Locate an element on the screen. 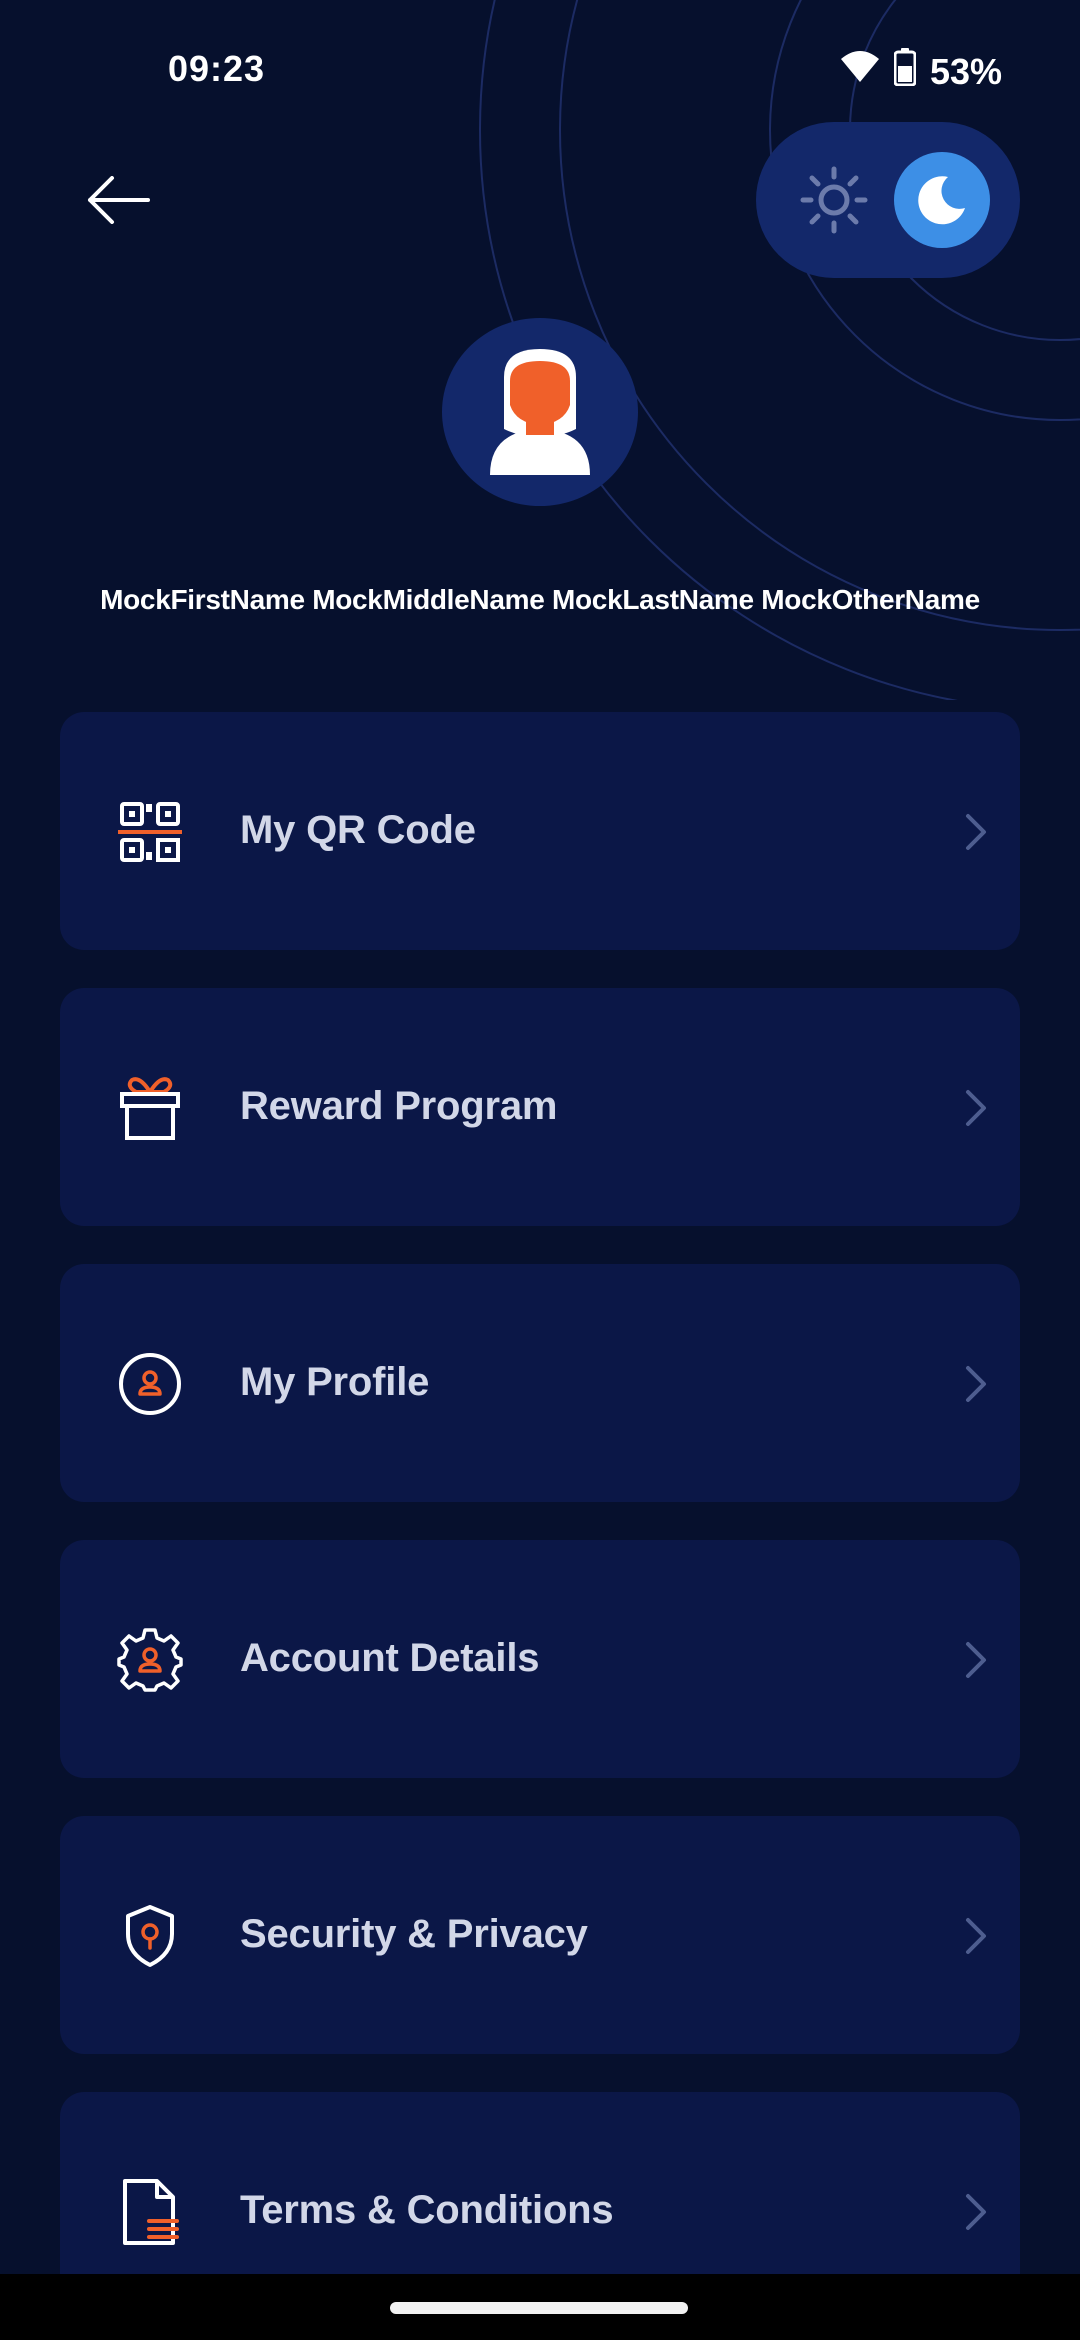 This screenshot has width=1080, height=2340. document-icon is located at coordinates (150, 2212).